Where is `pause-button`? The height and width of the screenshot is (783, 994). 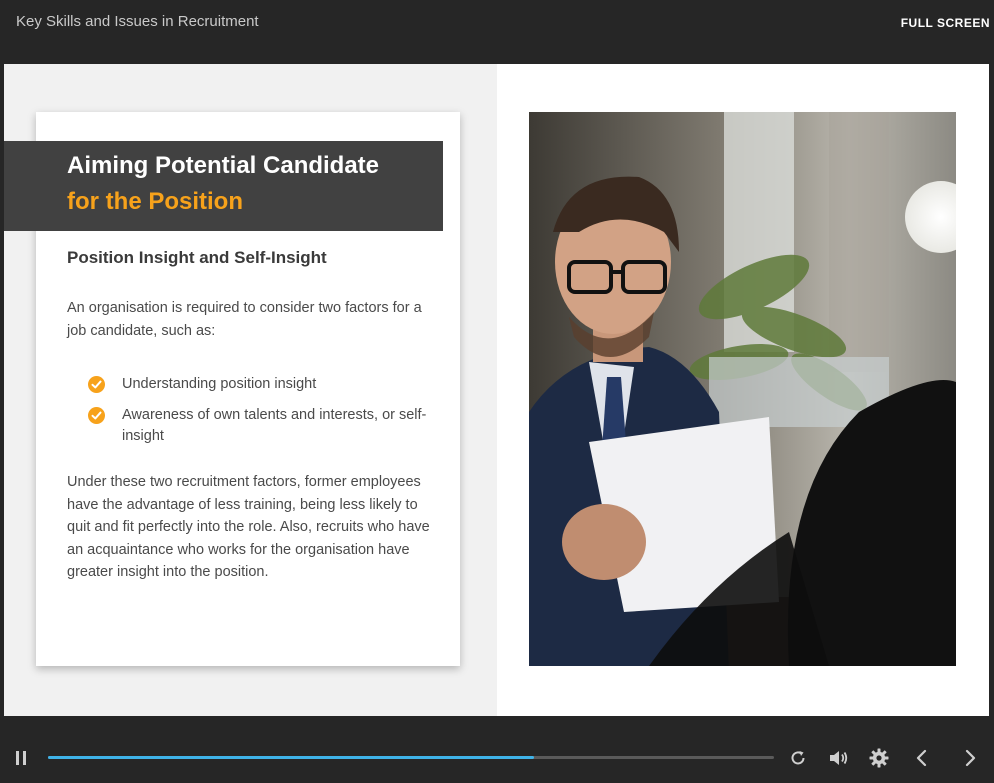
pause-button is located at coordinates (21, 760).